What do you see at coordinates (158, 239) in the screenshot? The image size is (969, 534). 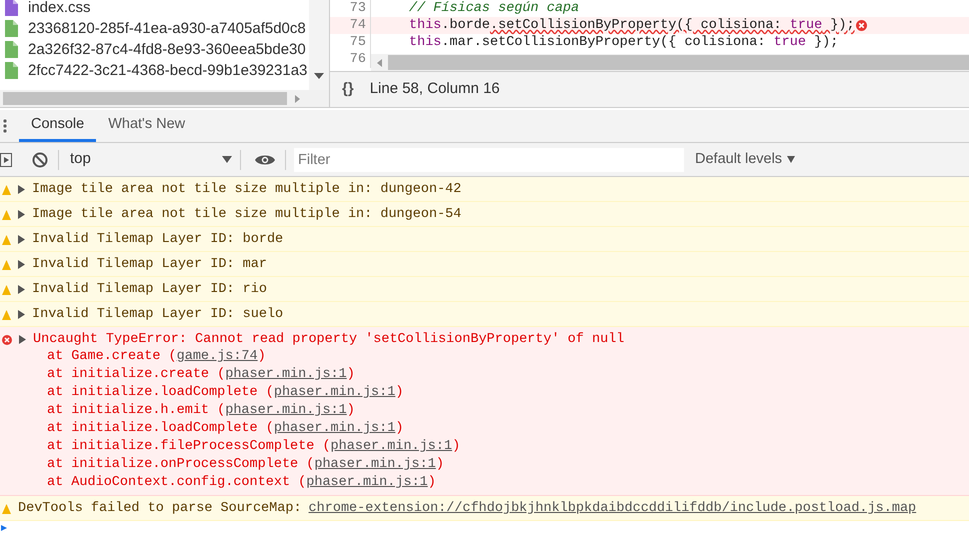 I see `console-message: Invalid Tilemap Layer ID: borde` at bounding box center [158, 239].